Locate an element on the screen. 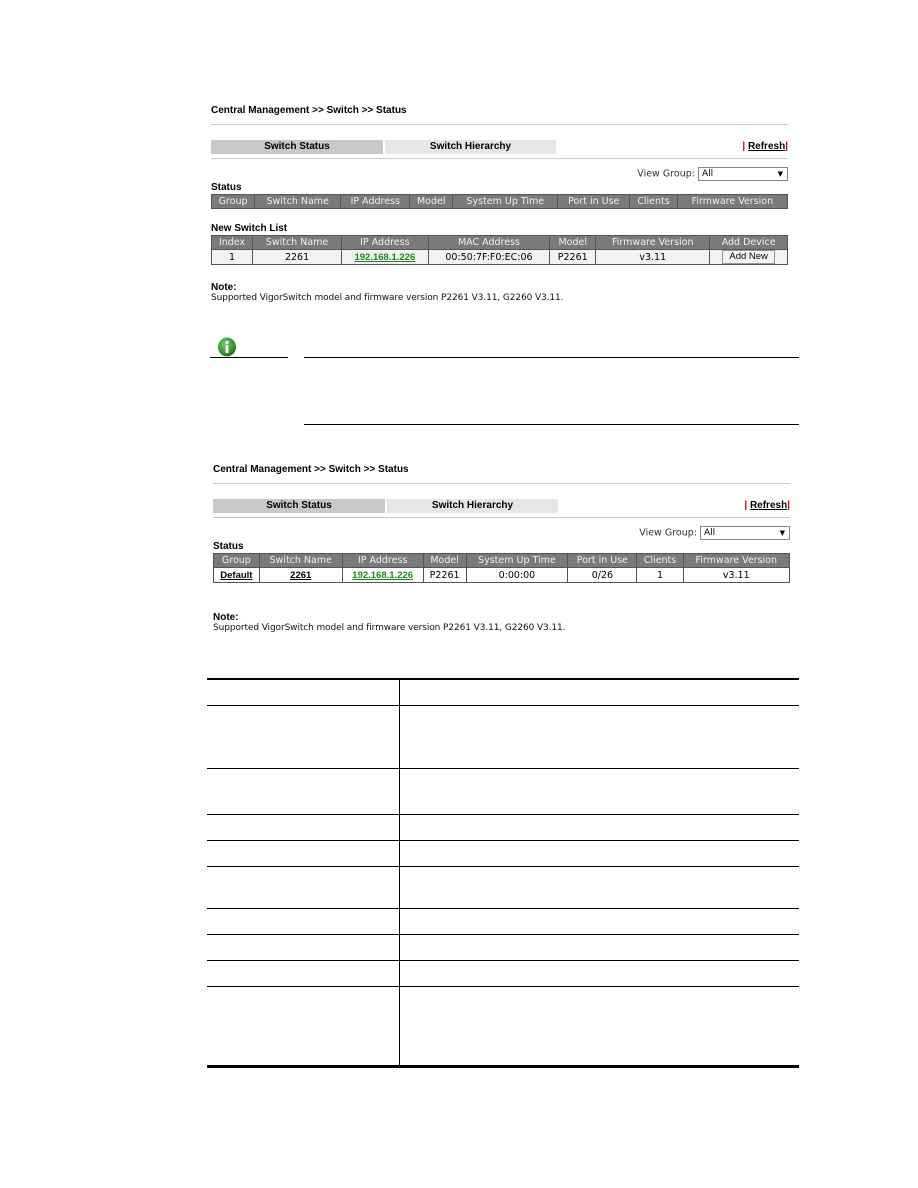 This screenshot has width=918, height=1188. index-cell: 1 is located at coordinates (232, 257).